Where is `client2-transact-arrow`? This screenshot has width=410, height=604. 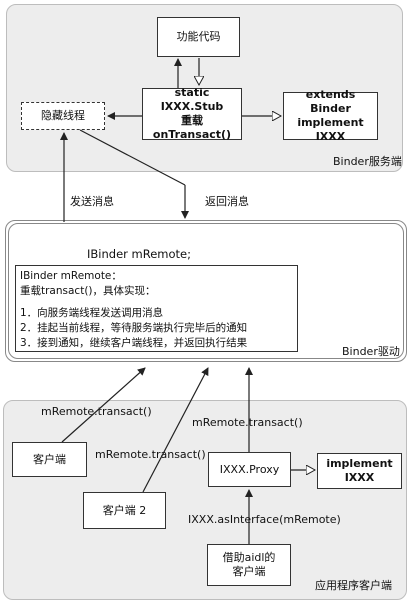 client2-transact-arrow is located at coordinates (175, 430).